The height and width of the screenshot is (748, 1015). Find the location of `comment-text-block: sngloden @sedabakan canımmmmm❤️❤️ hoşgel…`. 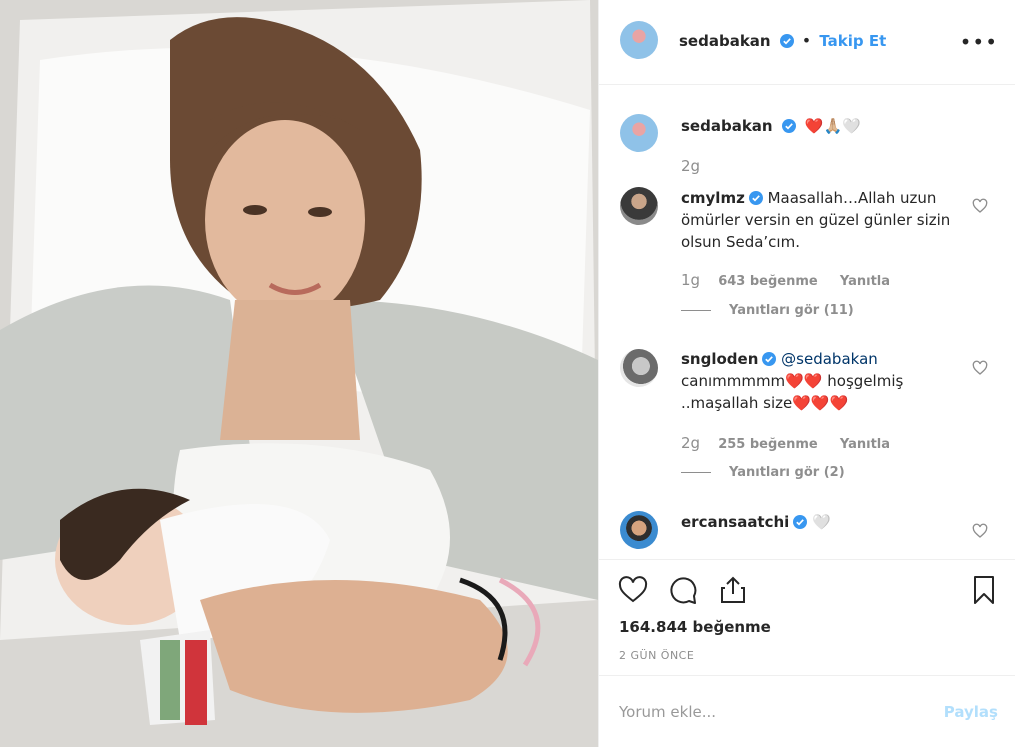

comment-text-block: sngloden @sedabakan canımmmmm❤️❤️ hoşgel… is located at coordinates (816, 381).